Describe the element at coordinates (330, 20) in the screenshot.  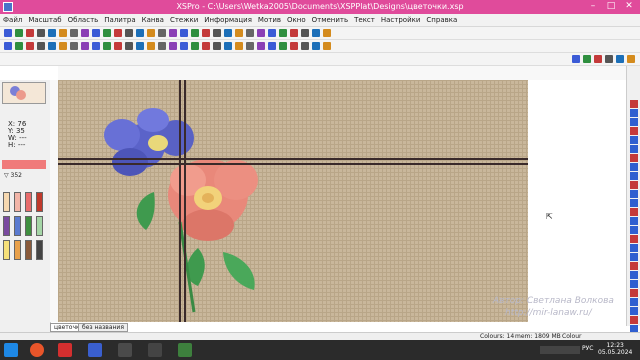
I see `menu-item: Отменить` at that location.